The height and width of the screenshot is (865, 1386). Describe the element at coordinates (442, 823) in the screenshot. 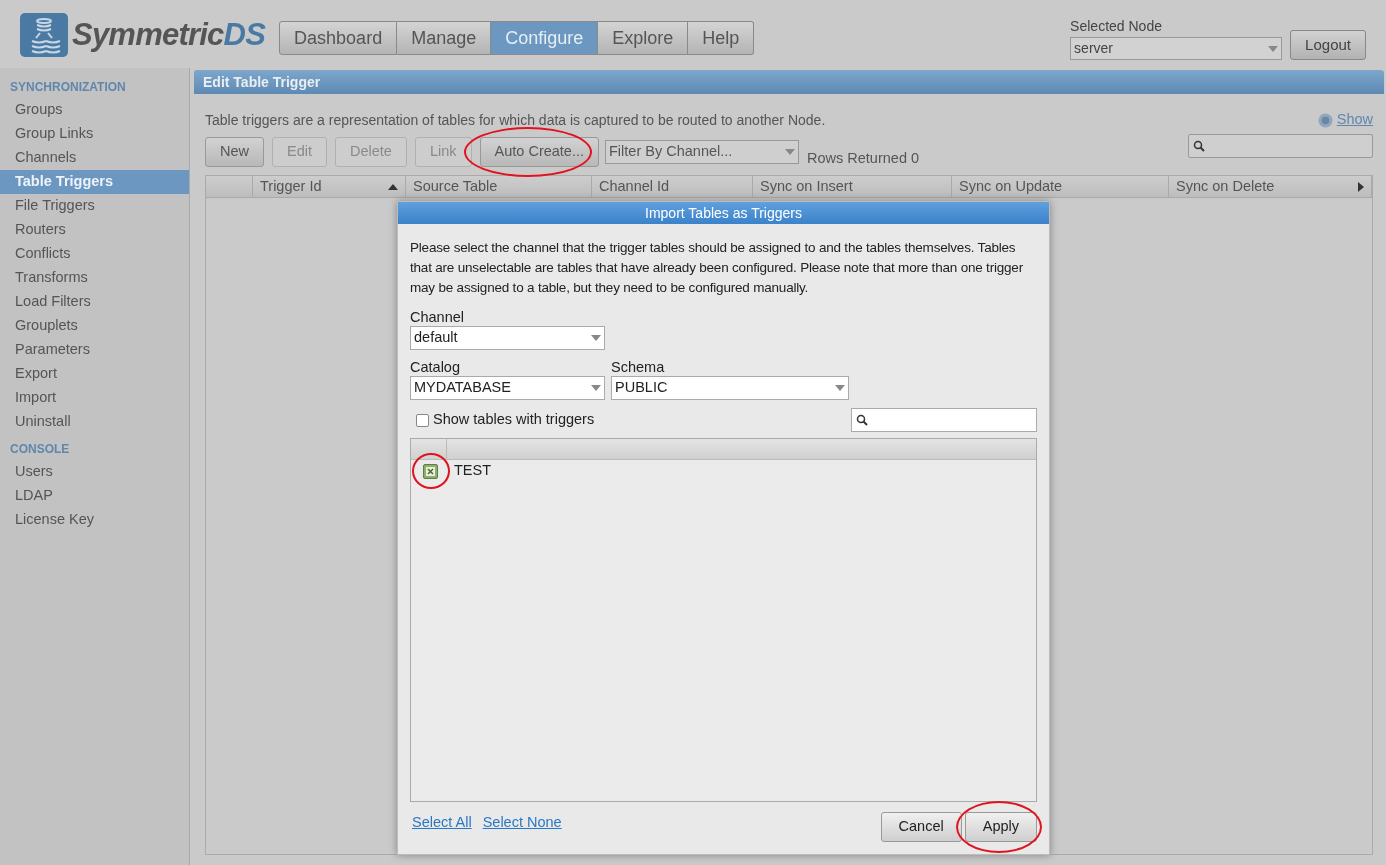

I see `select-link: Select All` at that location.